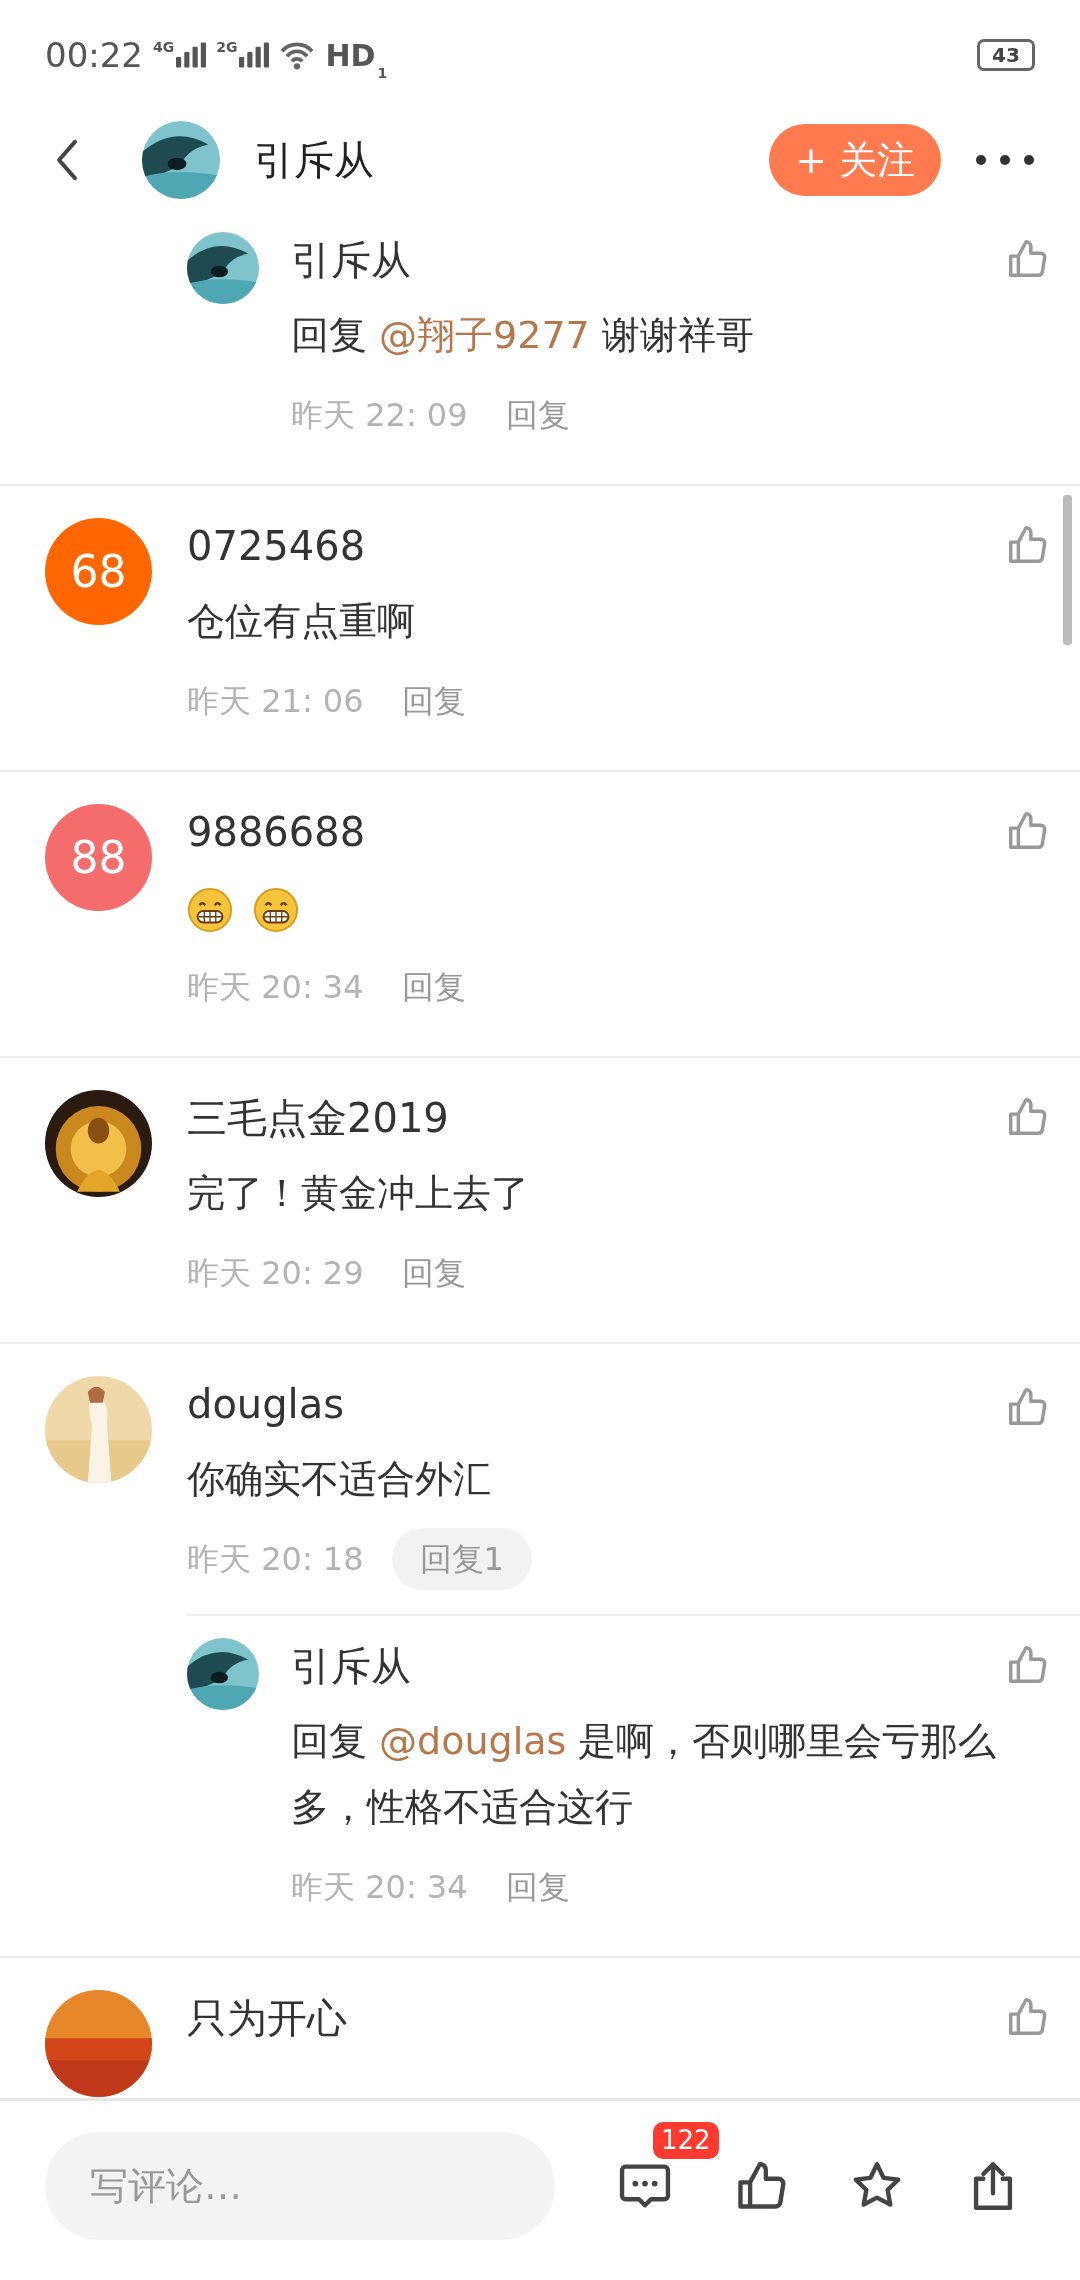  What do you see at coordinates (339, 1479) in the screenshot?
I see `comment-text: 你确实不适合外汇` at bounding box center [339, 1479].